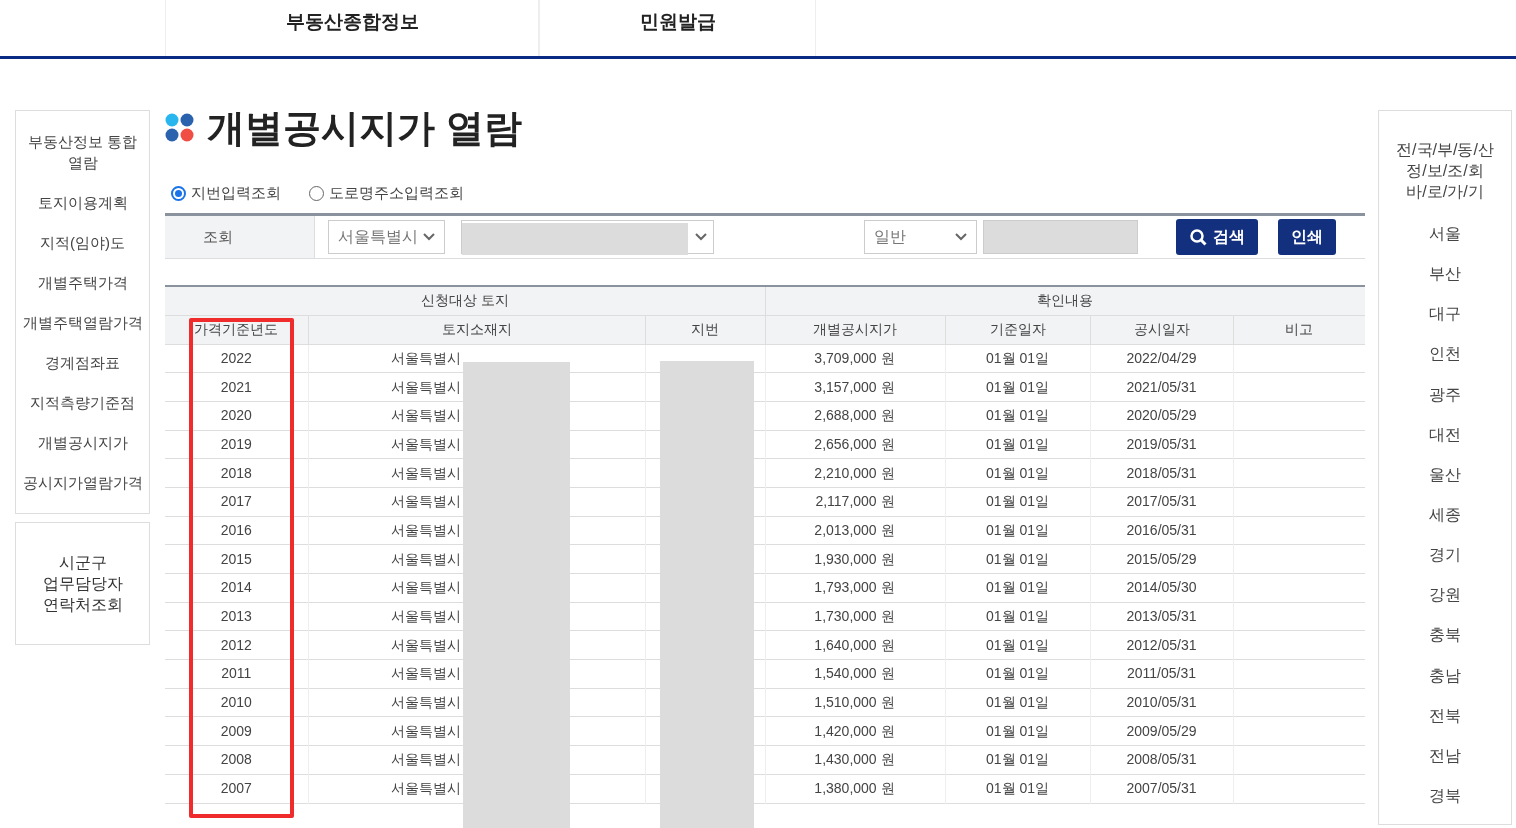 Image resolution: width=1516 pixels, height=828 pixels. What do you see at coordinates (1161, 472) in the screenshot?
I see `table-cell: 2018/05/31` at bounding box center [1161, 472].